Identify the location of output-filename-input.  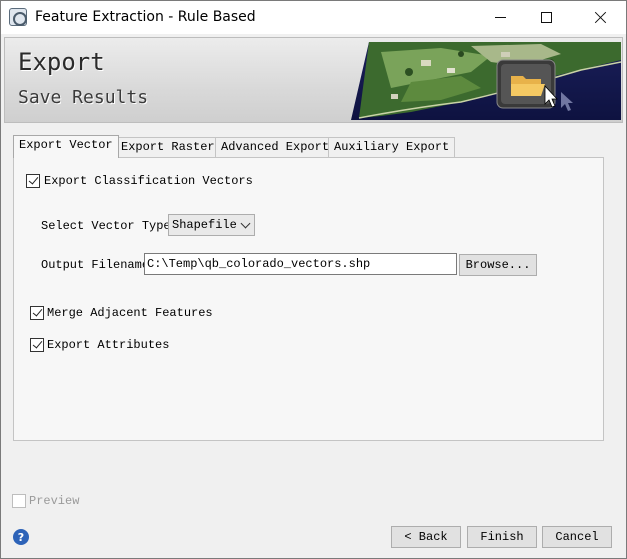
(300, 264).